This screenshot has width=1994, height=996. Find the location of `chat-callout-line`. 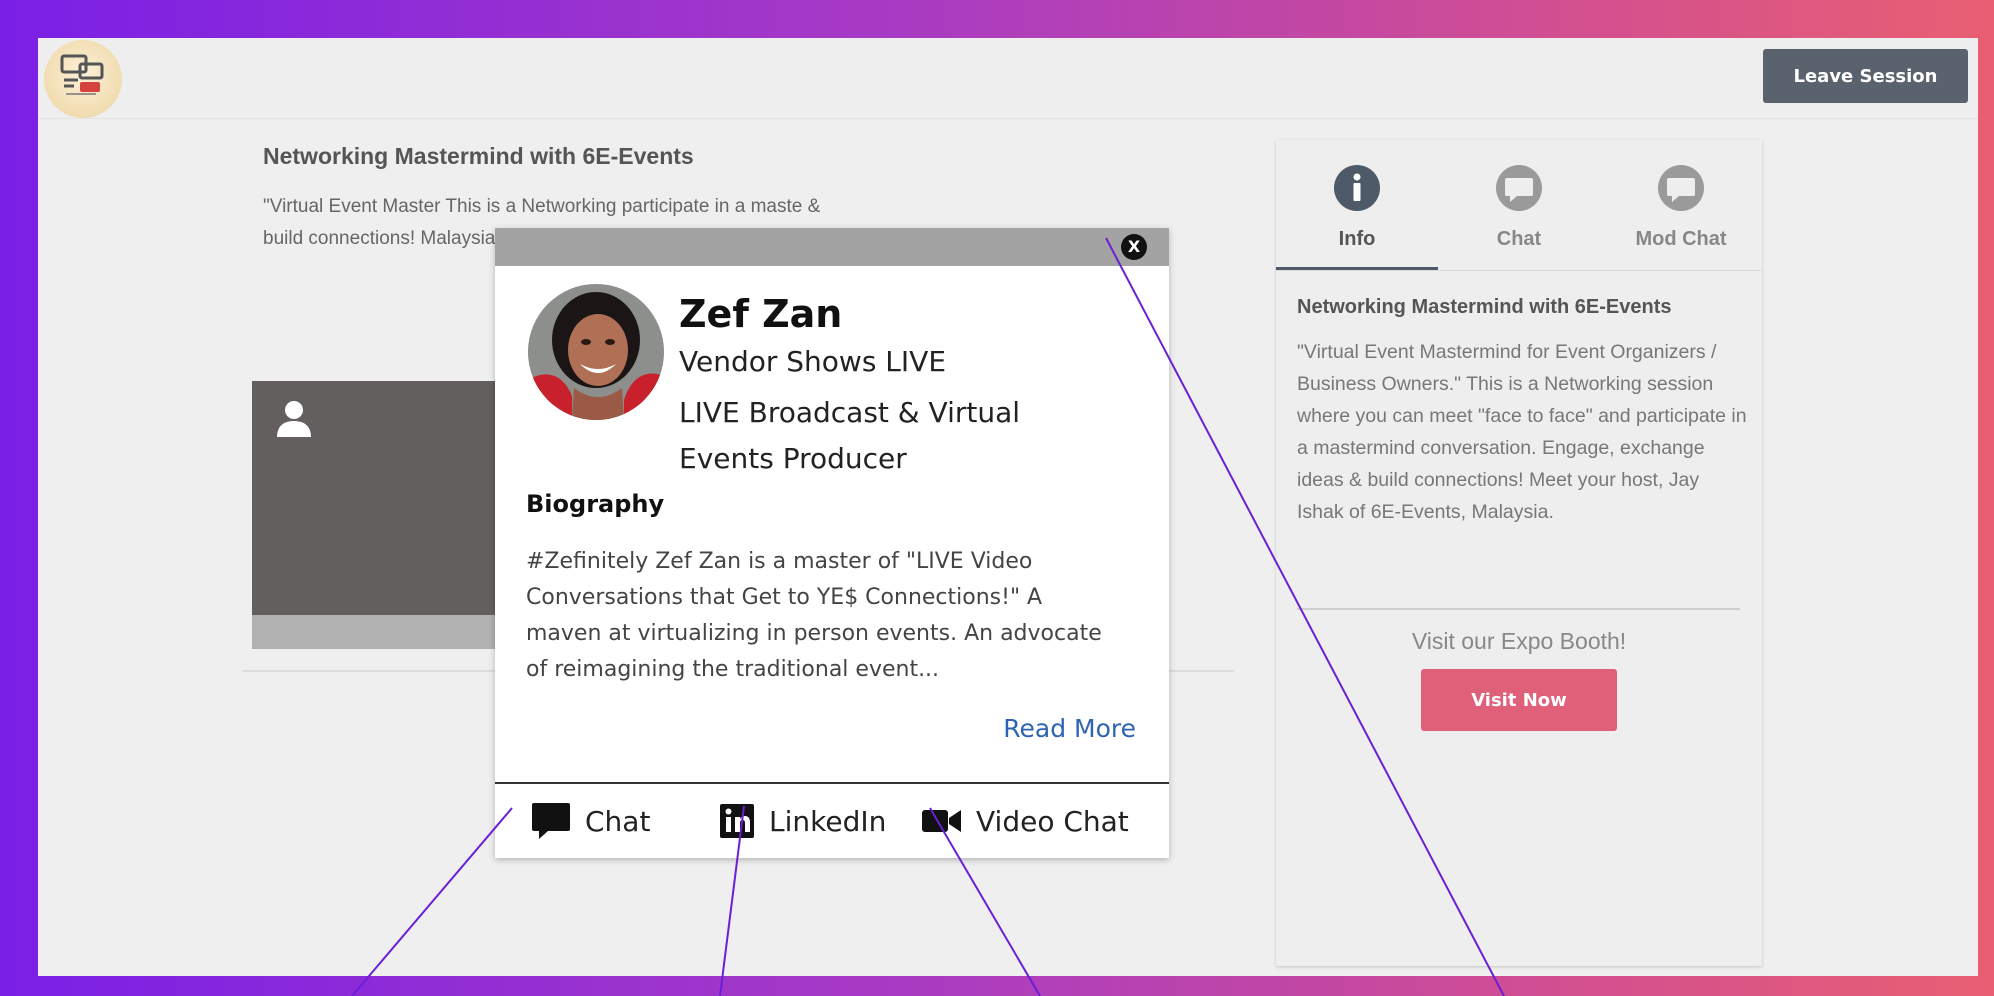

chat-callout-line is located at coordinates (432, 901).